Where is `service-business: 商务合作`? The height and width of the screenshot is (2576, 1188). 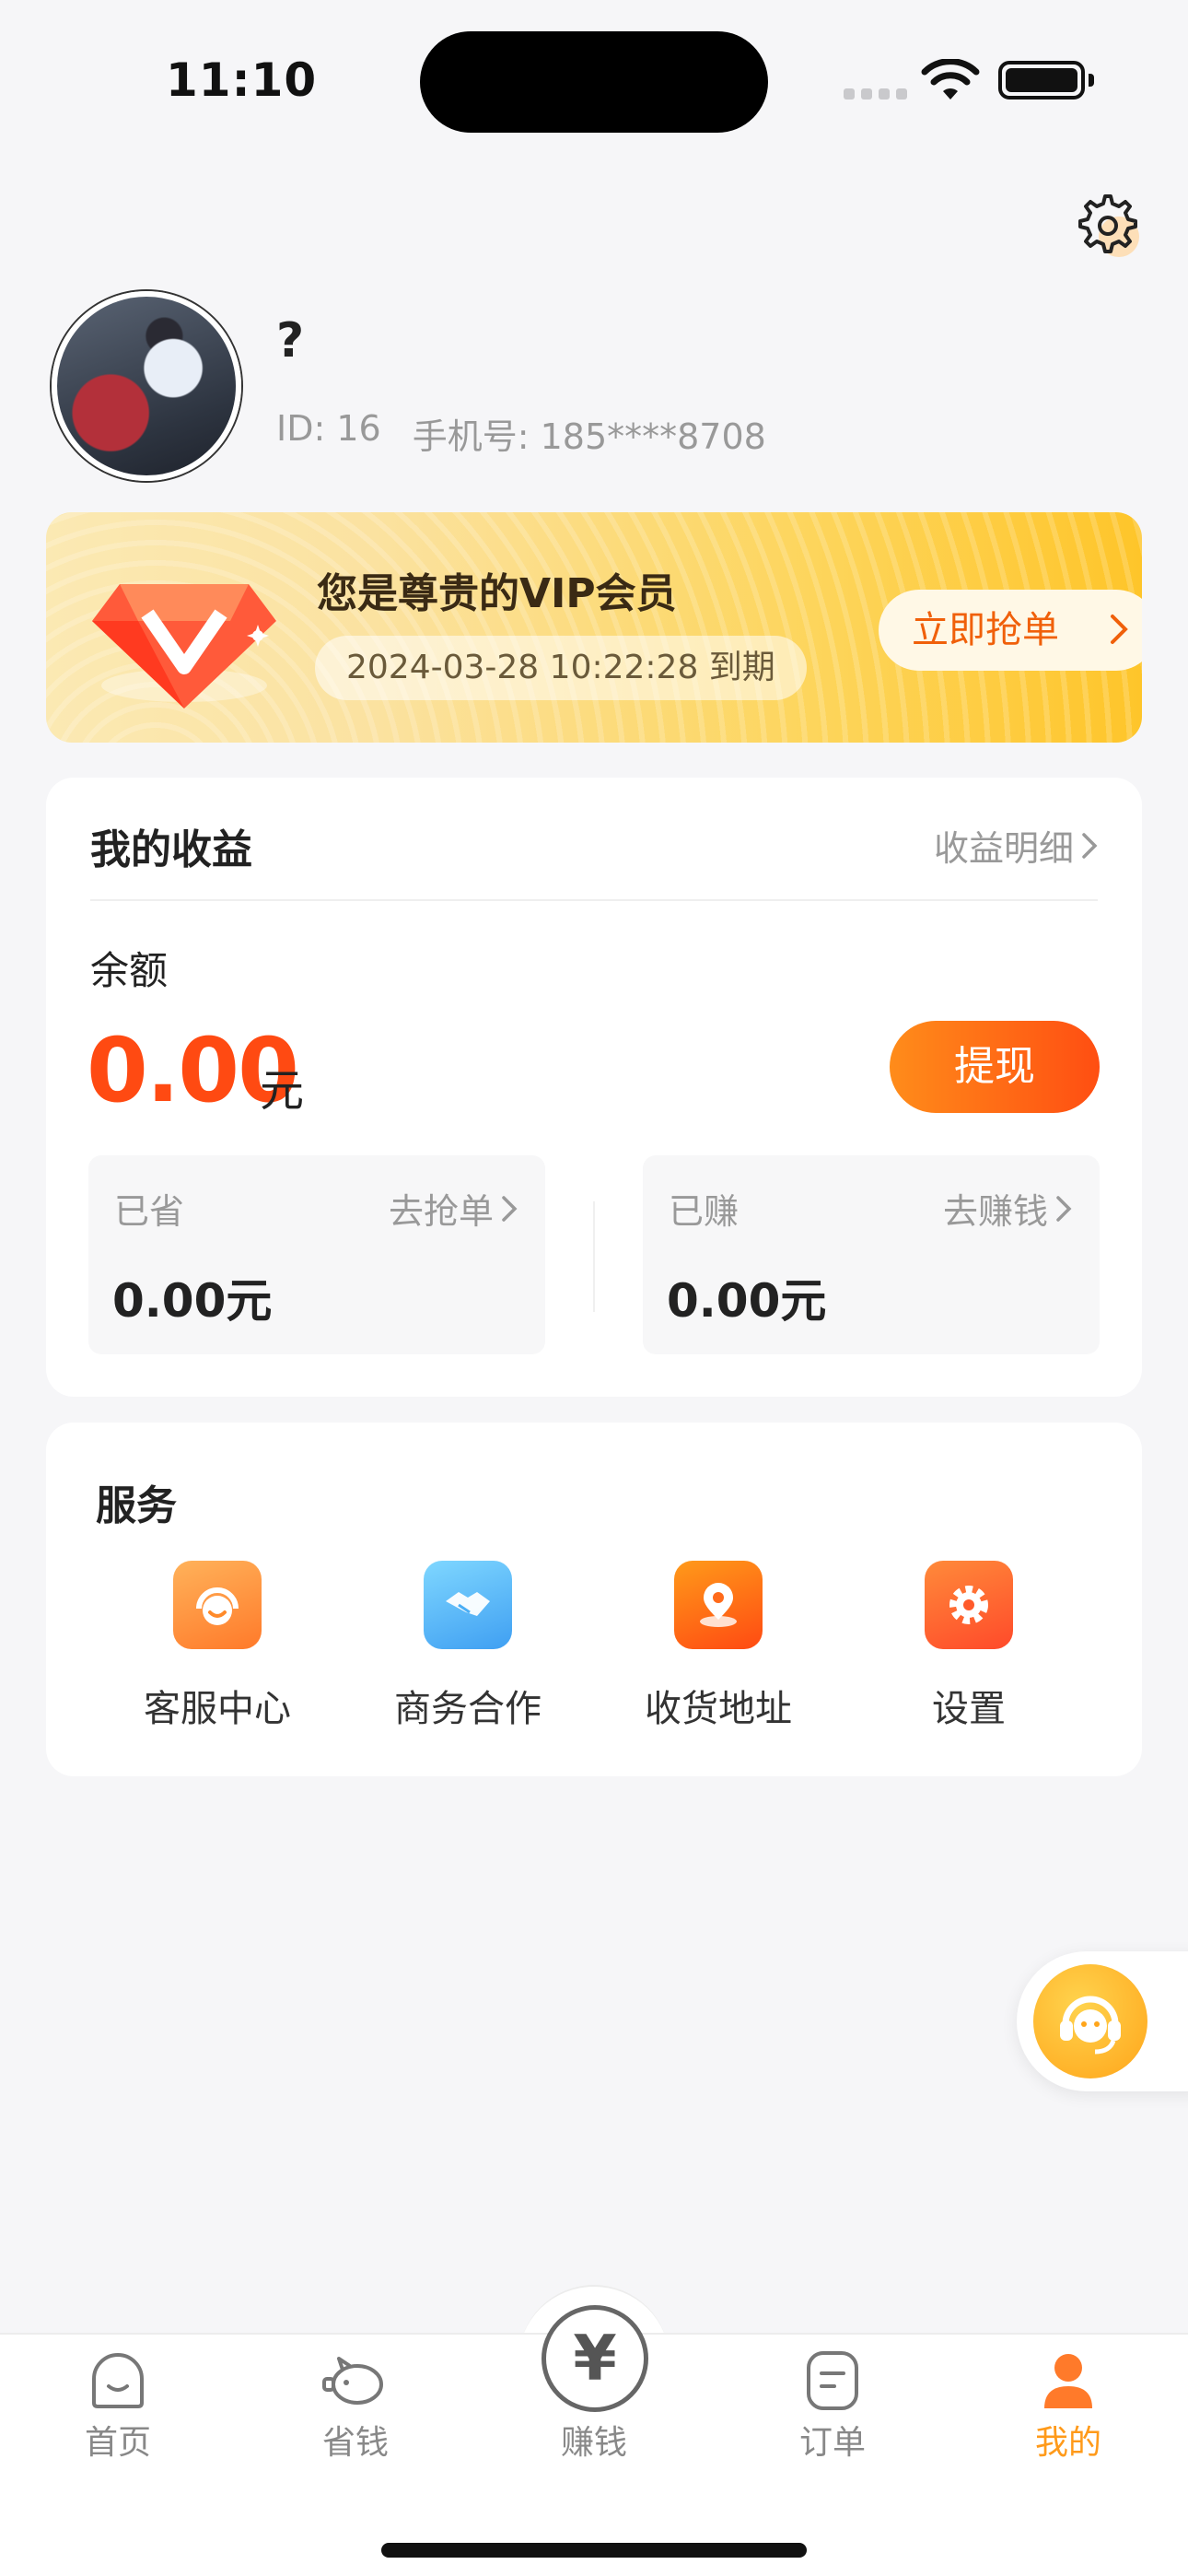 service-business: 商务合作 is located at coordinates (468, 1646).